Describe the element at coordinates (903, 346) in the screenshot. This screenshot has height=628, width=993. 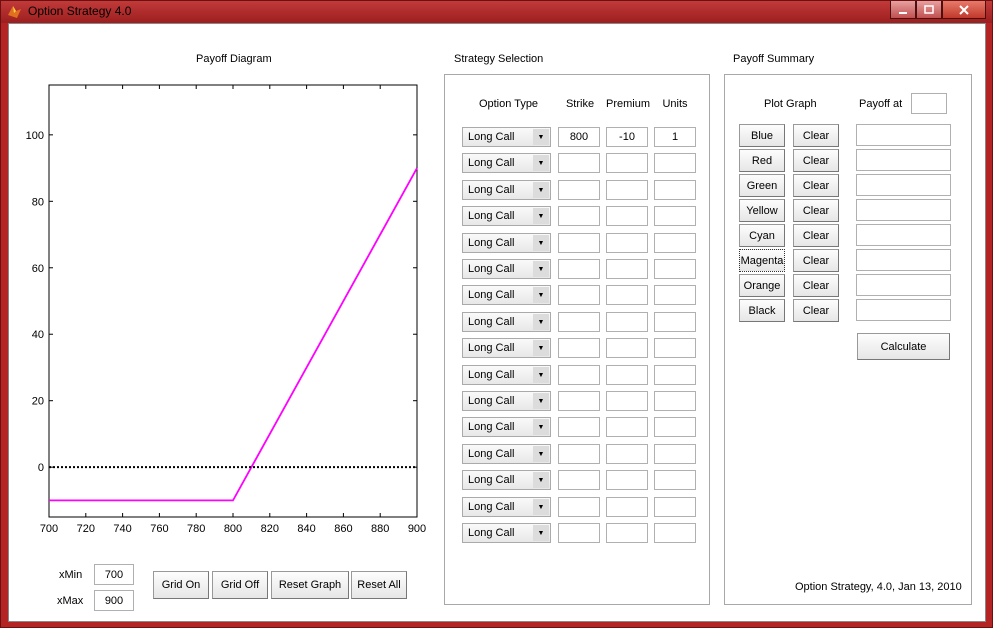
I see `calculate-button: Calculate` at that location.